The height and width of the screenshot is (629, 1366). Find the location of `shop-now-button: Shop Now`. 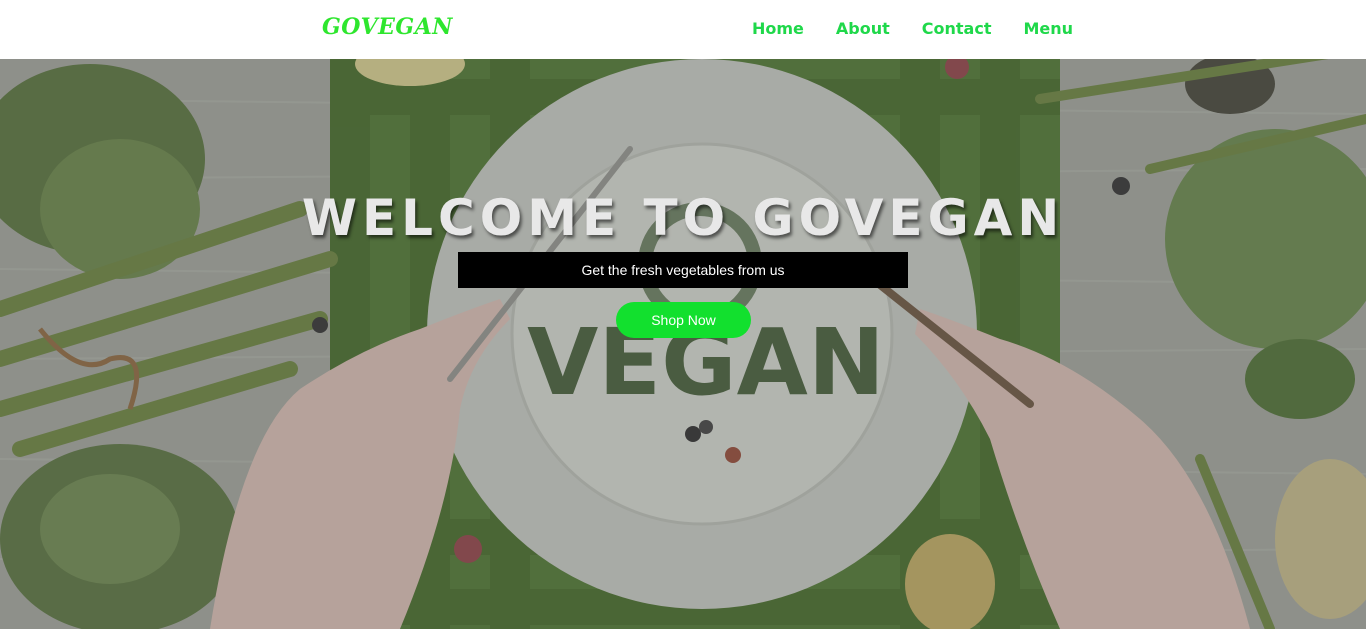

shop-now-button: Shop Now is located at coordinates (683, 320).